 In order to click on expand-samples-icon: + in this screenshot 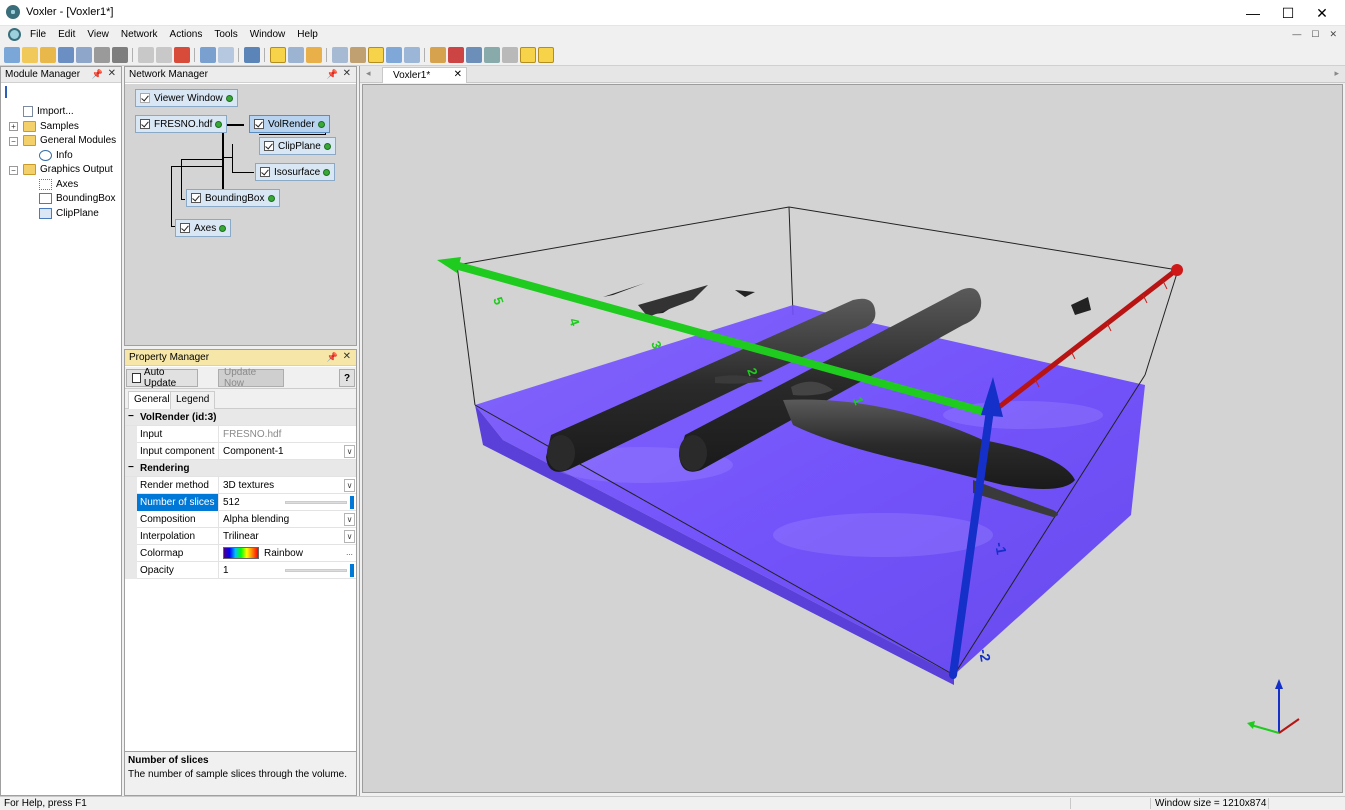, I will do `click(13, 126)`.